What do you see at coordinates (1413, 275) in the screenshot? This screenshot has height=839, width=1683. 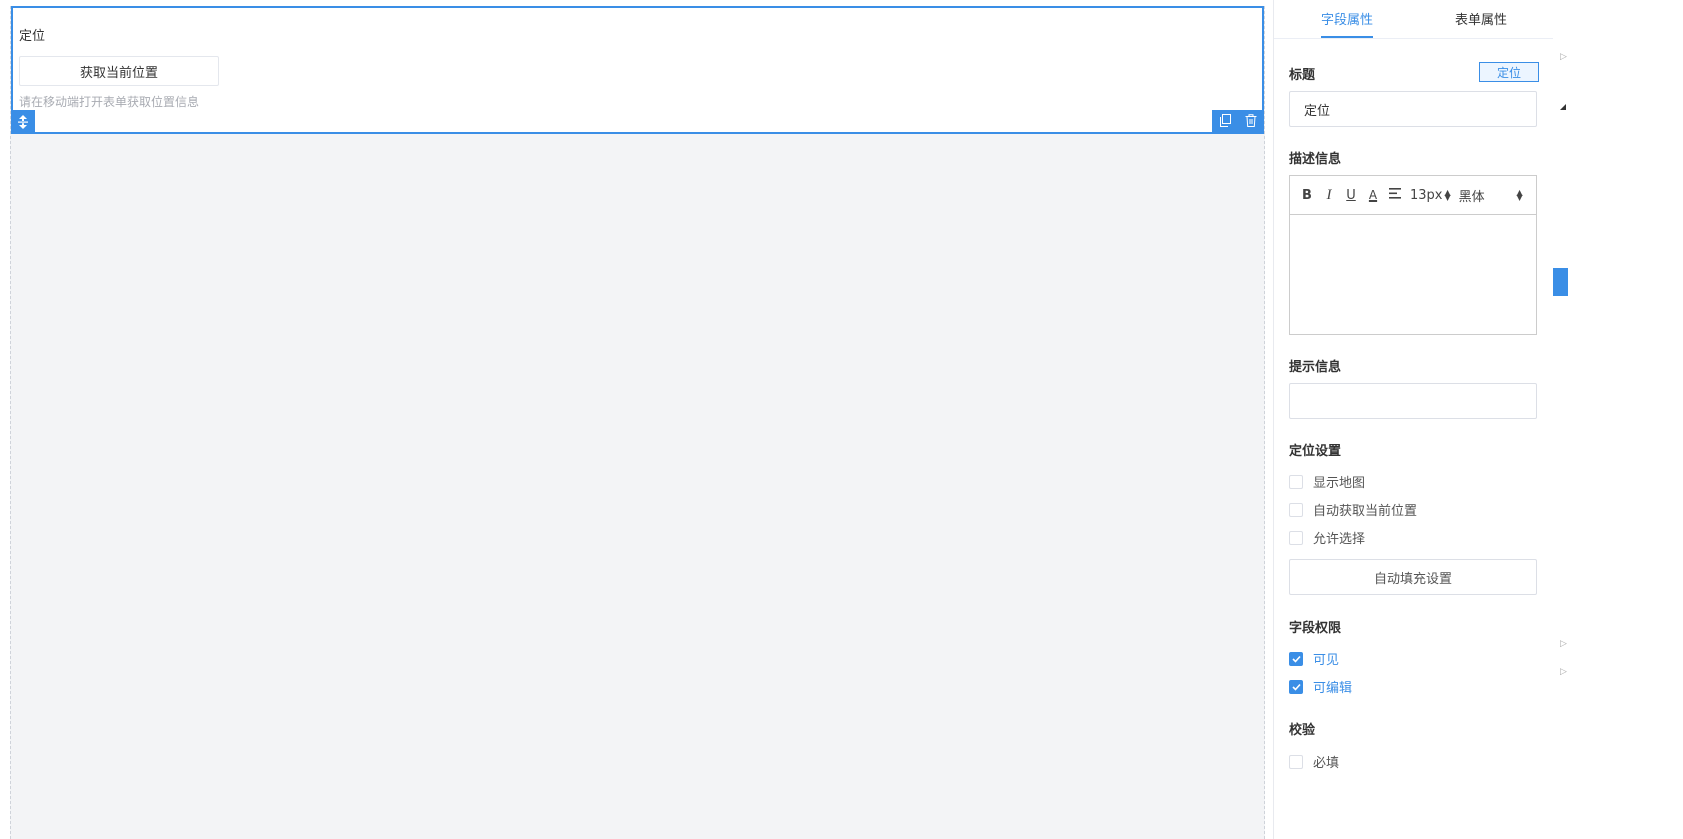 I see `editor-content-area` at bounding box center [1413, 275].